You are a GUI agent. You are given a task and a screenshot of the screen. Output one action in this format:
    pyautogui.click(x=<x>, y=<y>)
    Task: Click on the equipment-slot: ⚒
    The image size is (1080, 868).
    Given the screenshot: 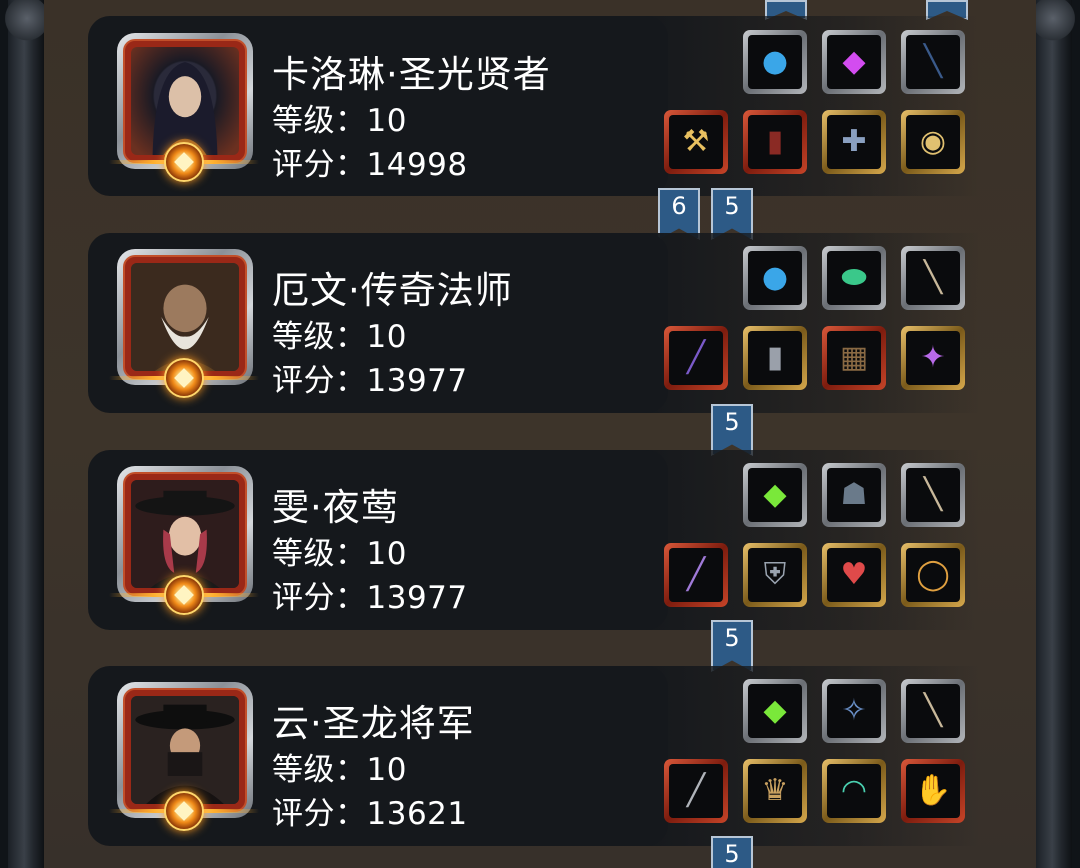 What is the action you would take?
    pyautogui.click(x=696, y=142)
    